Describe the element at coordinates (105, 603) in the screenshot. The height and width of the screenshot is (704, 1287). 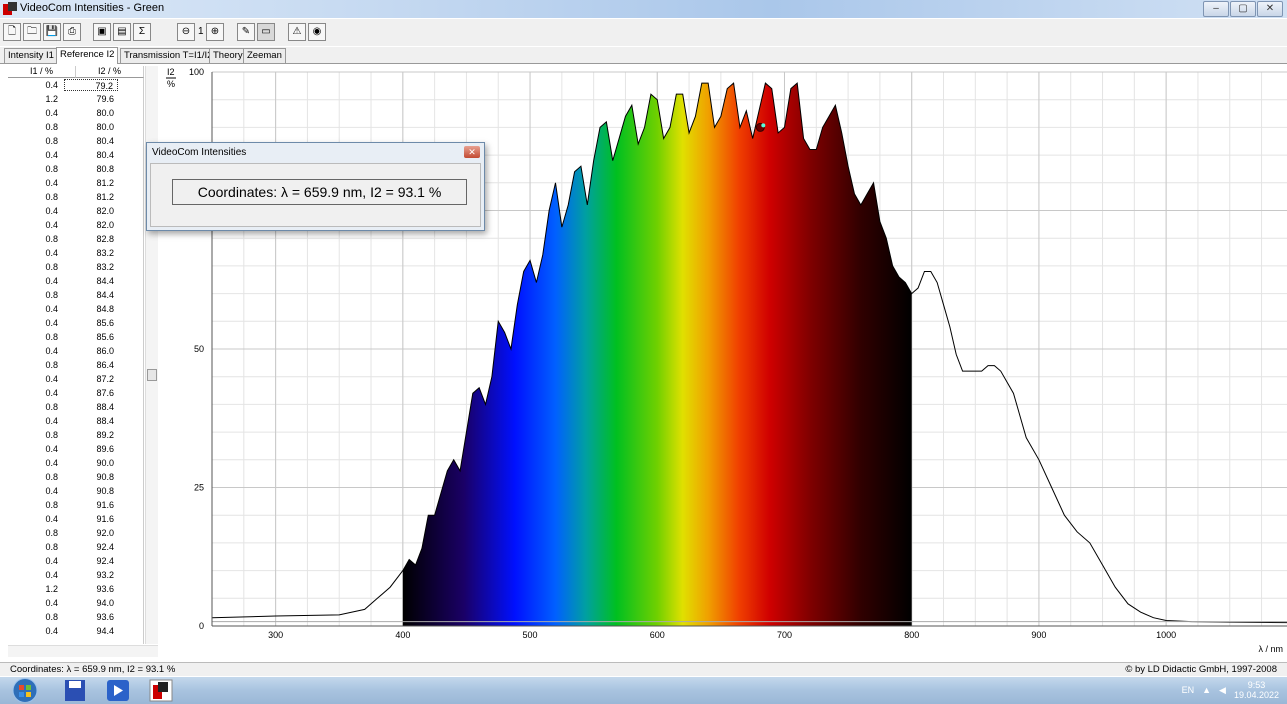
I see `cell-i2: 94.0` at that location.